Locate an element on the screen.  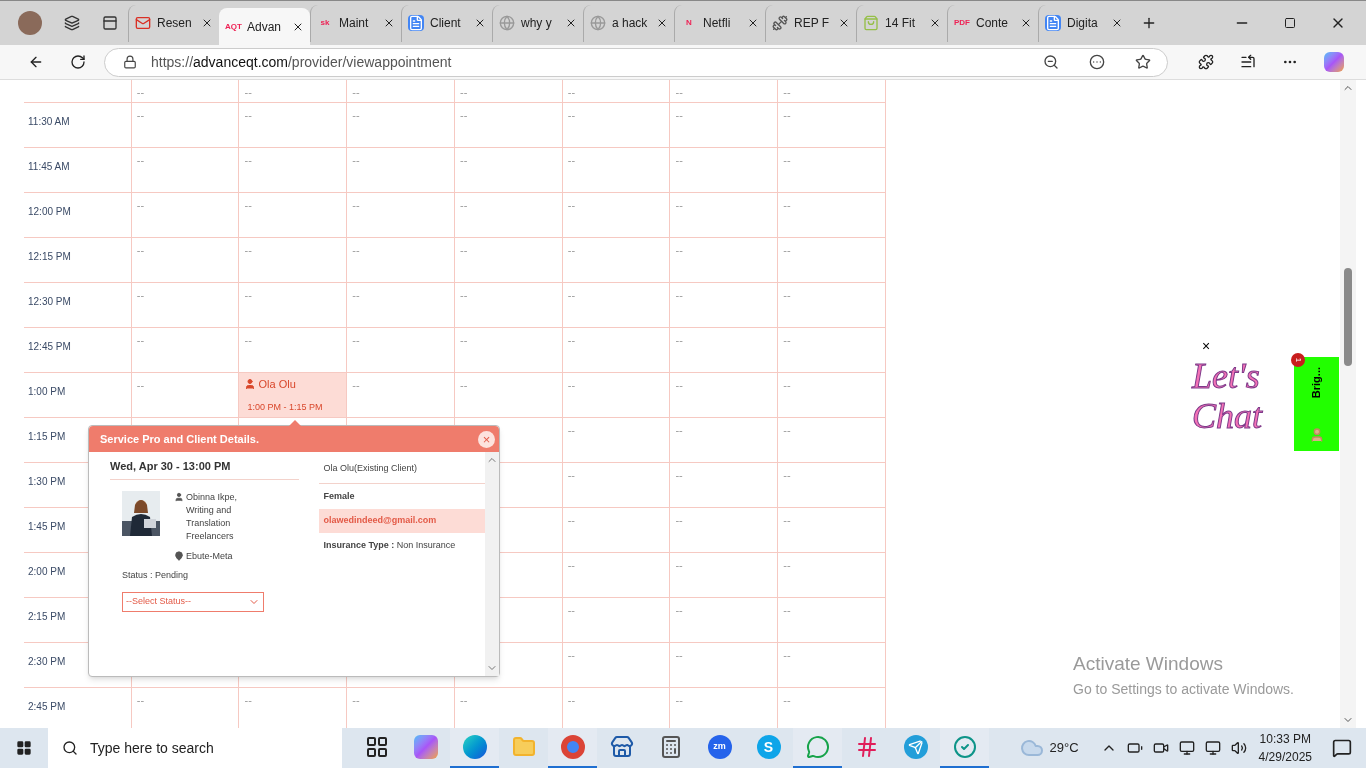
profile-avatar is located at coordinates (30, 23).